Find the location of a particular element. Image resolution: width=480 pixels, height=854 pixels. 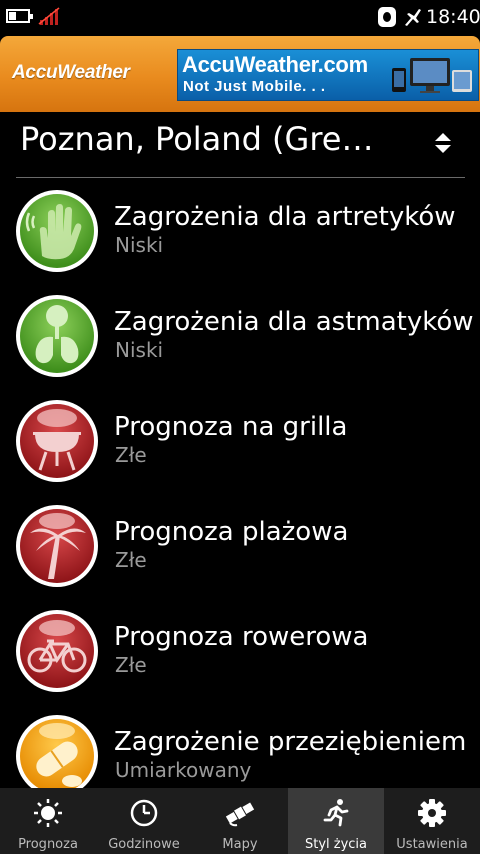

runner-icon is located at coordinates (336, 813).